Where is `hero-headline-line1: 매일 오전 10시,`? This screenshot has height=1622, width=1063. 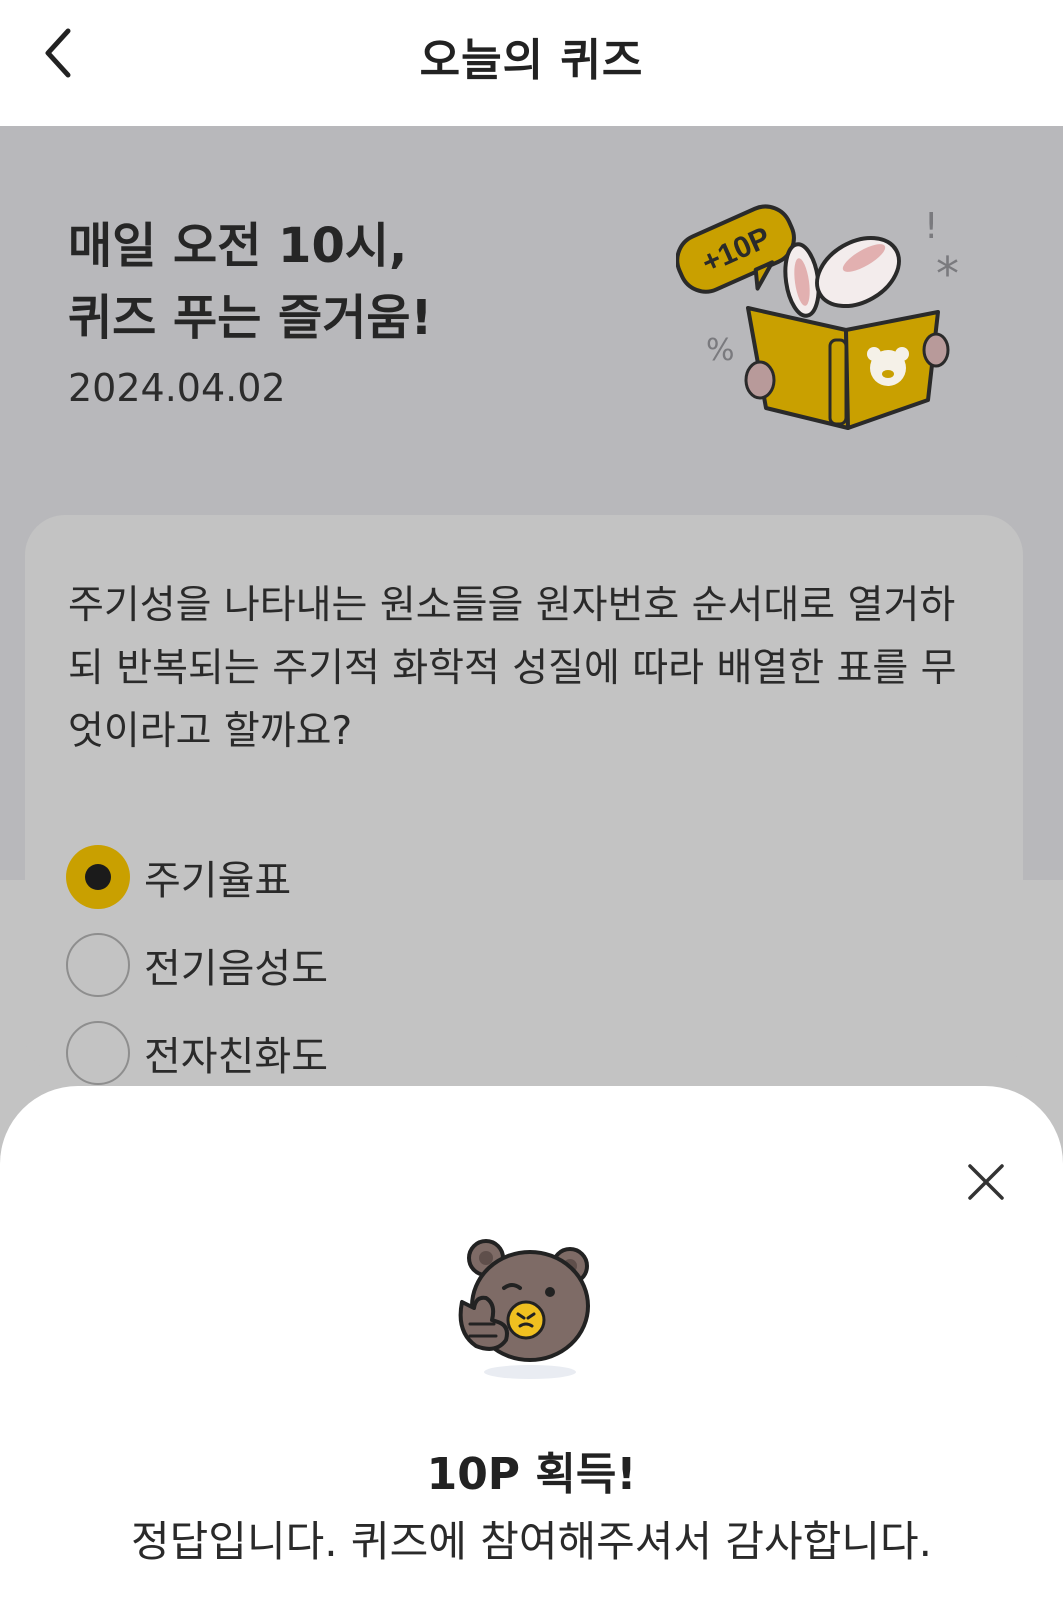
hero-headline-line1: 매일 오전 10시, is located at coordinates (238, 246).